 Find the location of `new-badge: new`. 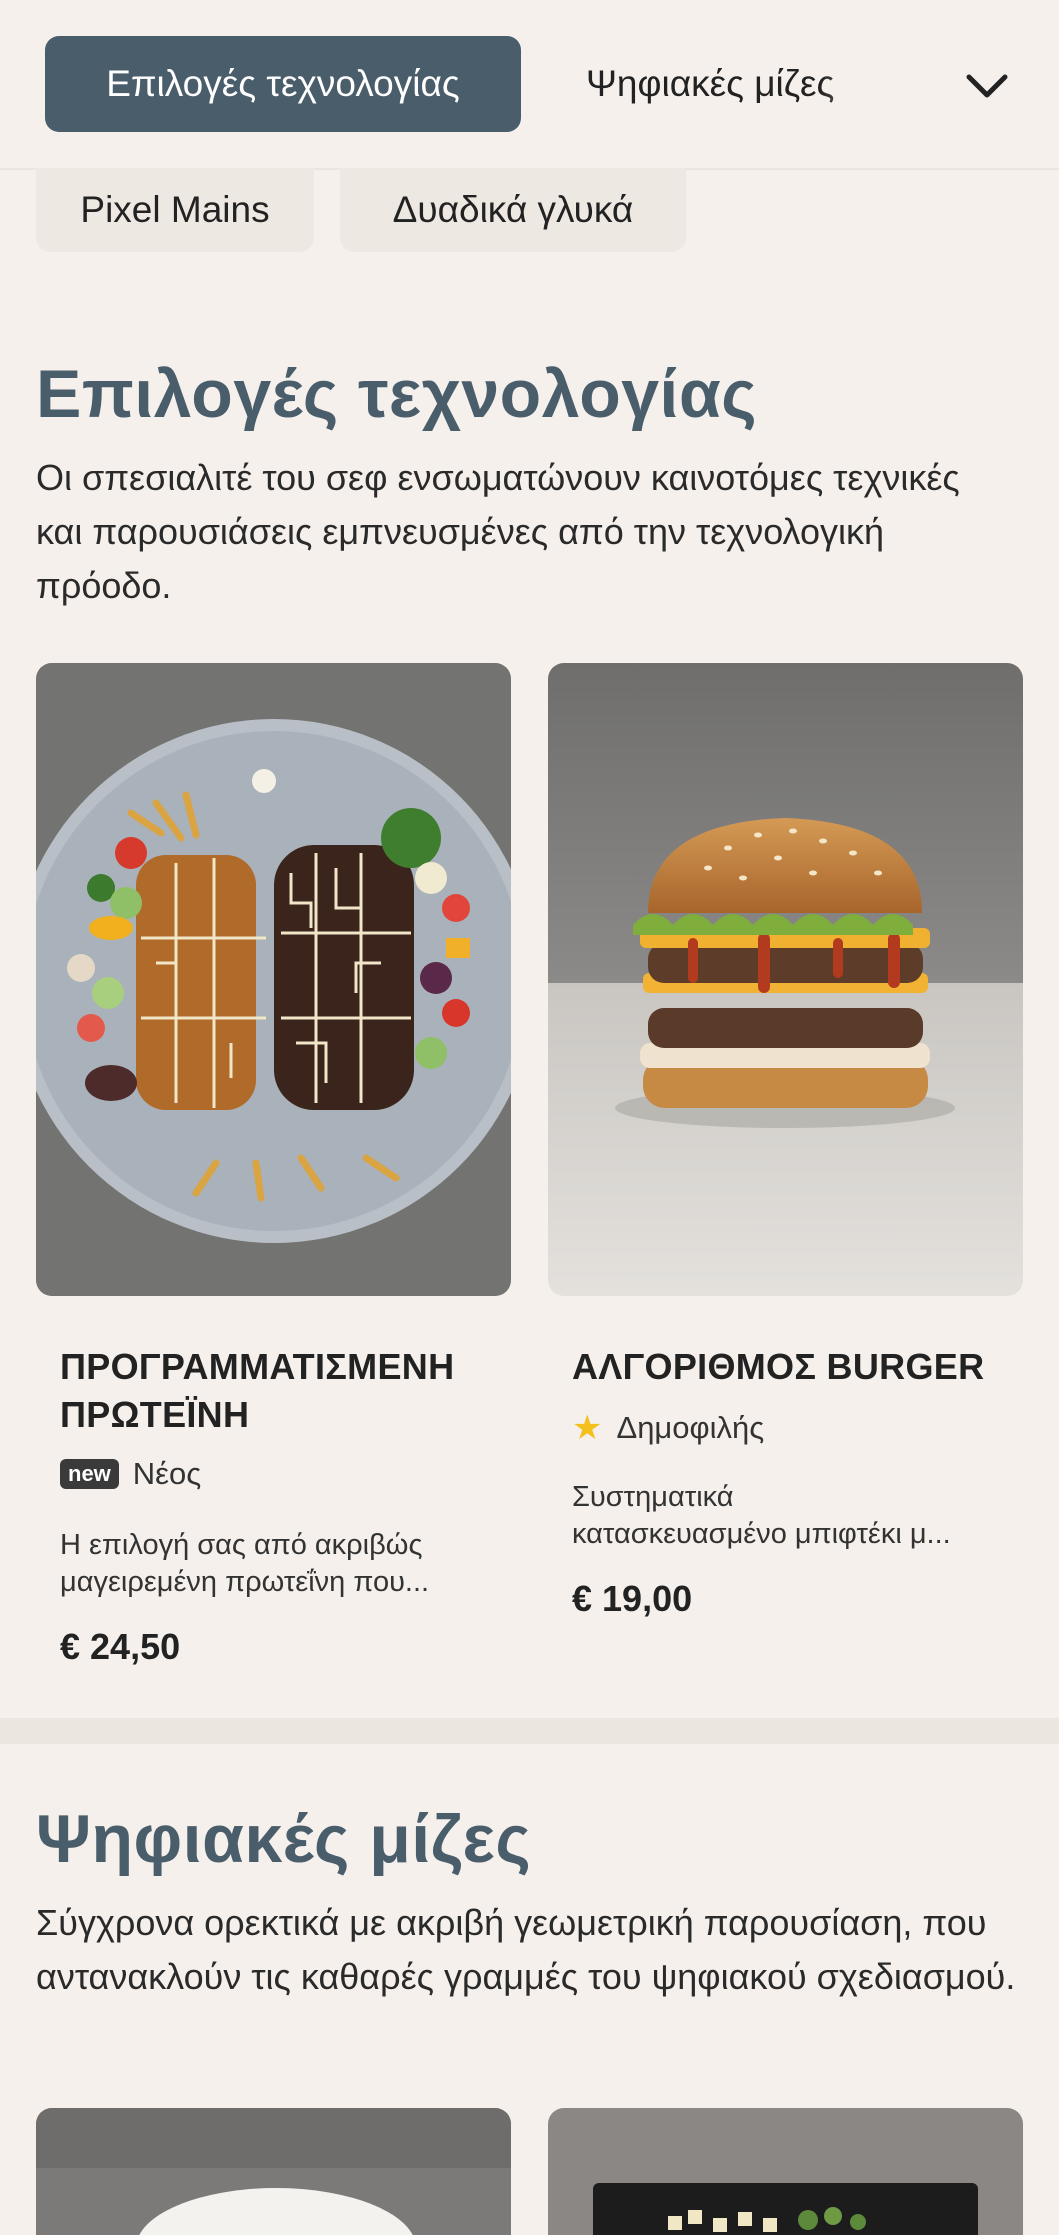

new-badge: new is located at coordinates (89, 1474).